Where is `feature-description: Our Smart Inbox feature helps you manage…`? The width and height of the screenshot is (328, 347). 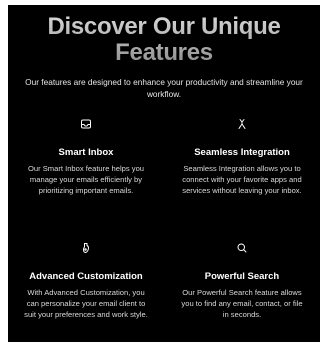
feature-description: Our Smart Inbox feature helps you manage… is located at coordinates (86, 180).